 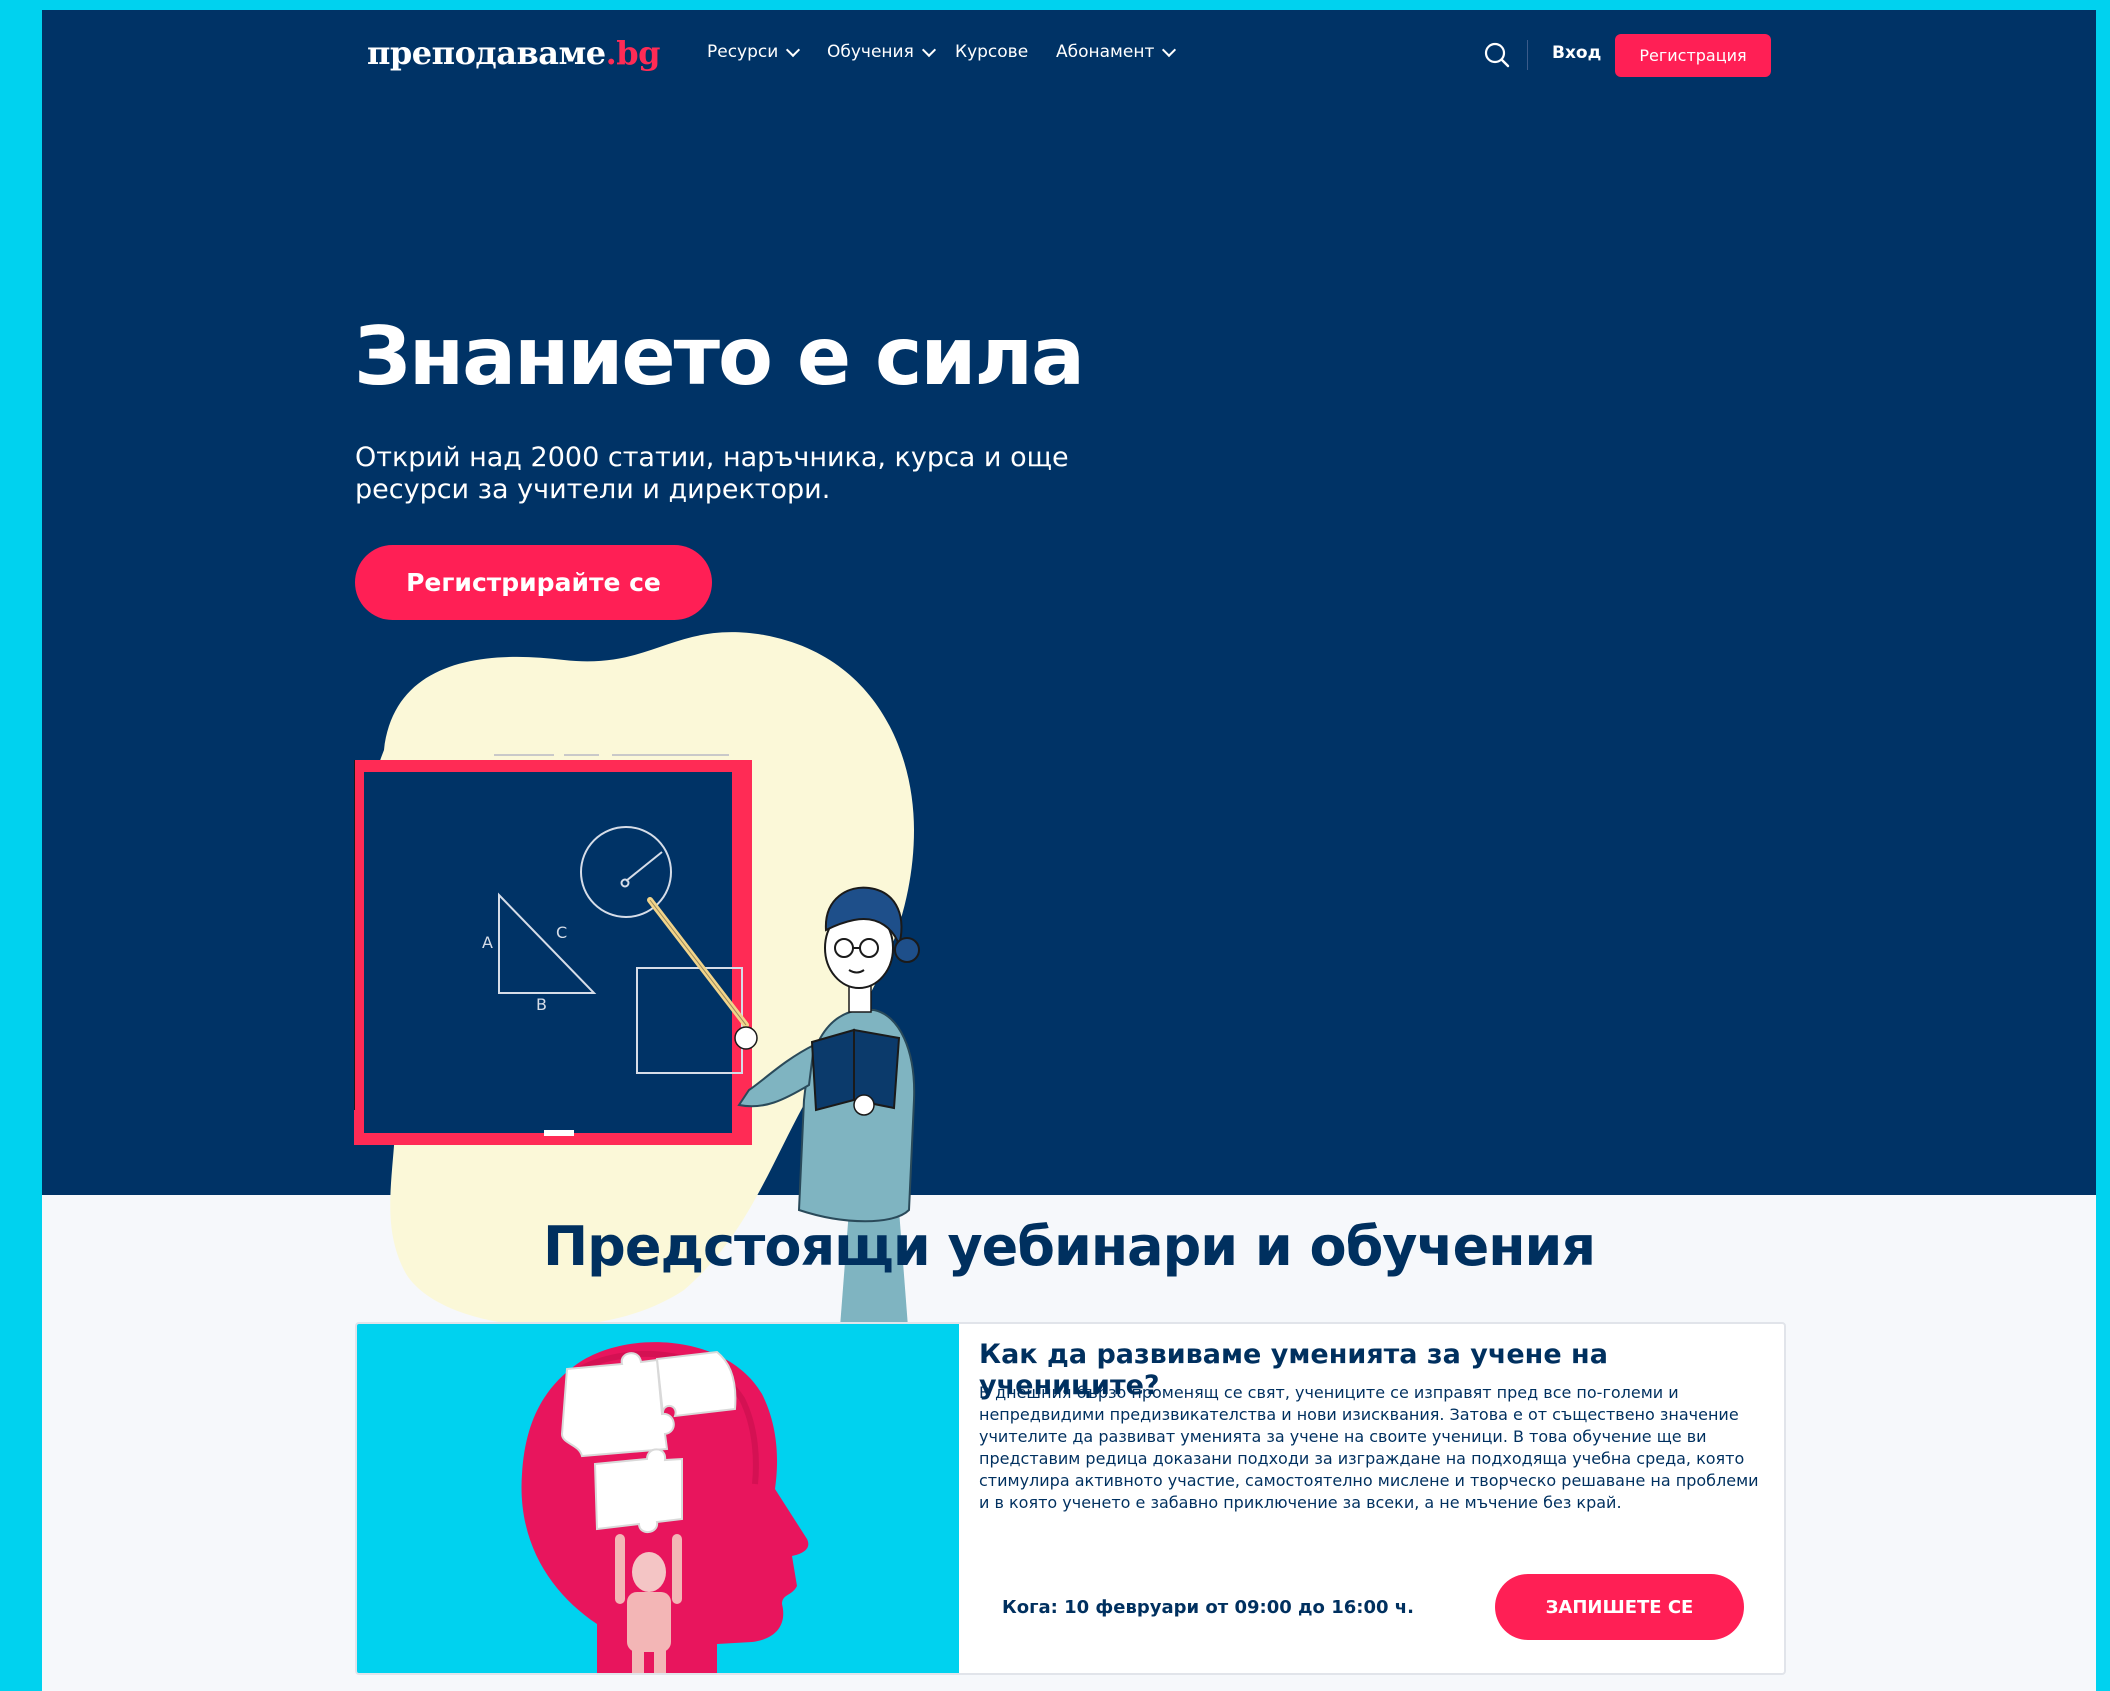 I want to click on login-link: Вход, so click(x=1576, y=53).